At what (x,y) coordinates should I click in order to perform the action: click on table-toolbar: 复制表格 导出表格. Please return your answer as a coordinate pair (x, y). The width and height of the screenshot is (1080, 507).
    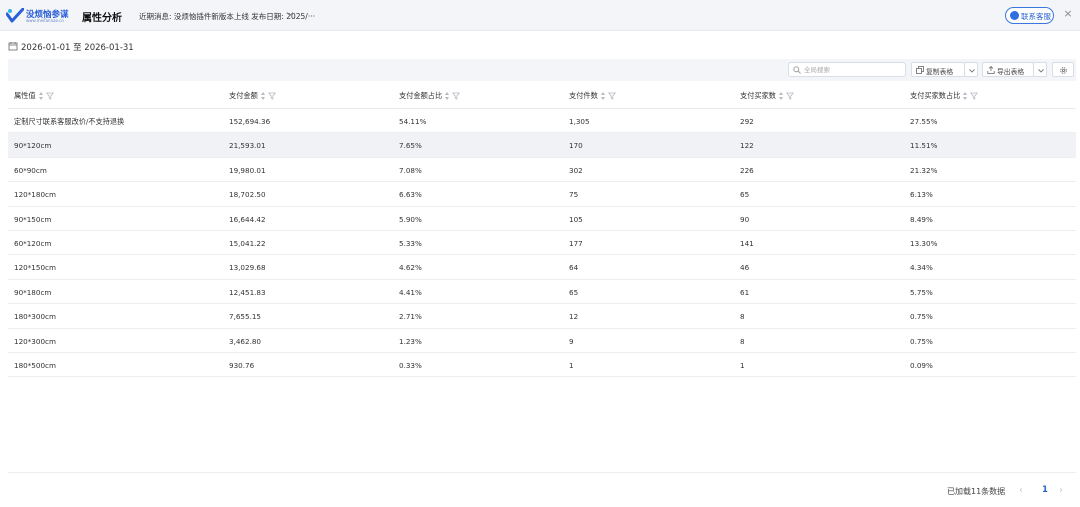
    Looking at the image, I should click on (542, 70).